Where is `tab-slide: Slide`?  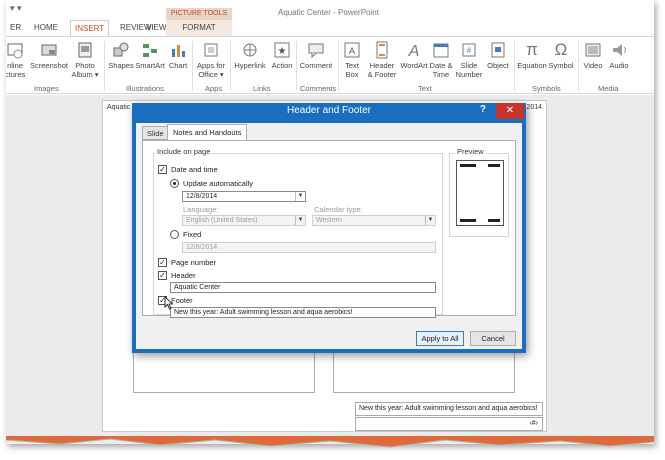
tab-slide: Slide is located at coordinates (155, 133).